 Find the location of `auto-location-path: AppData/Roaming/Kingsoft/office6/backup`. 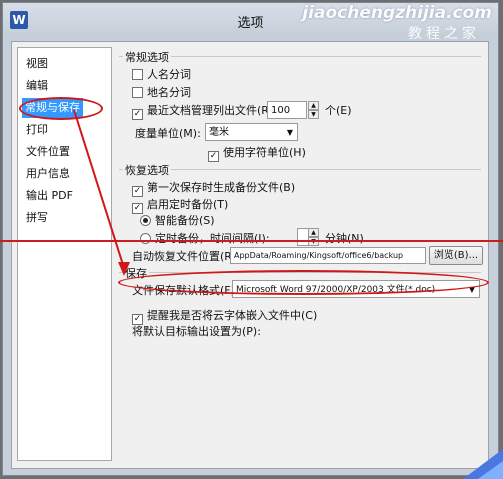

auto-location-path: AppData/Roaming/Kingsoft/office6/backup is located at coordinates (328, 255).